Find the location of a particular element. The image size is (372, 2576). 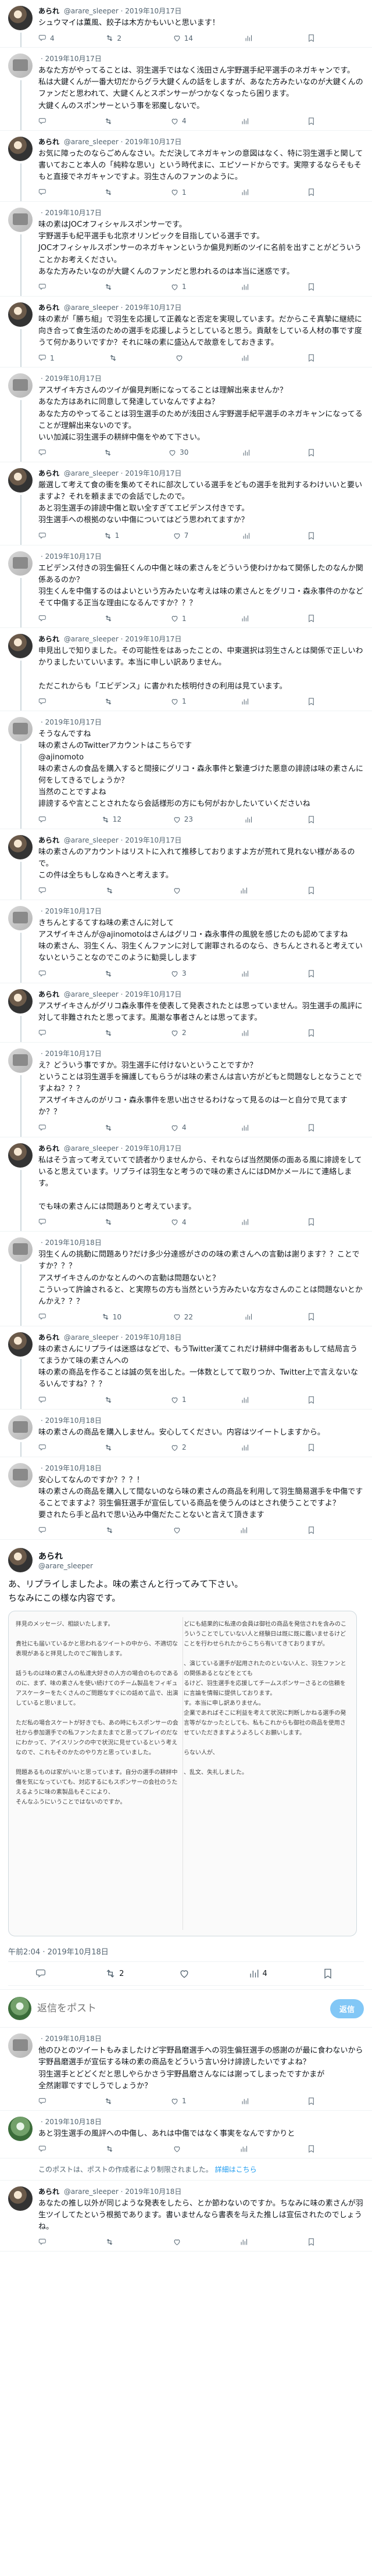

retweet-button: 1 is located at coordinates (111, 535).